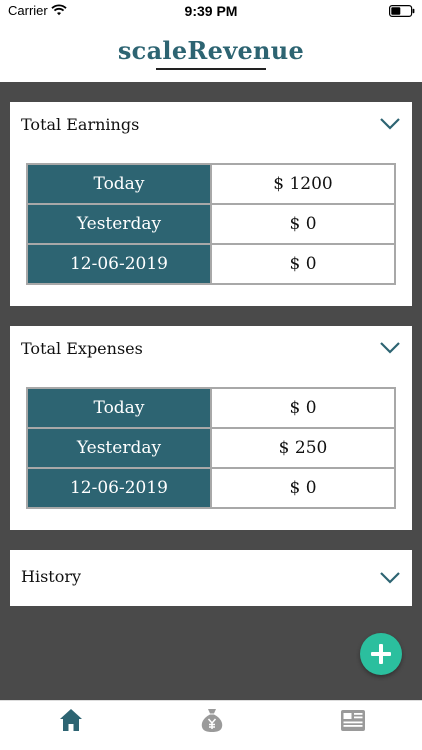 The width and height of the screenshot is (422, 750). I want to click on table-row: Yesterday $ 0, so click(211, 224).